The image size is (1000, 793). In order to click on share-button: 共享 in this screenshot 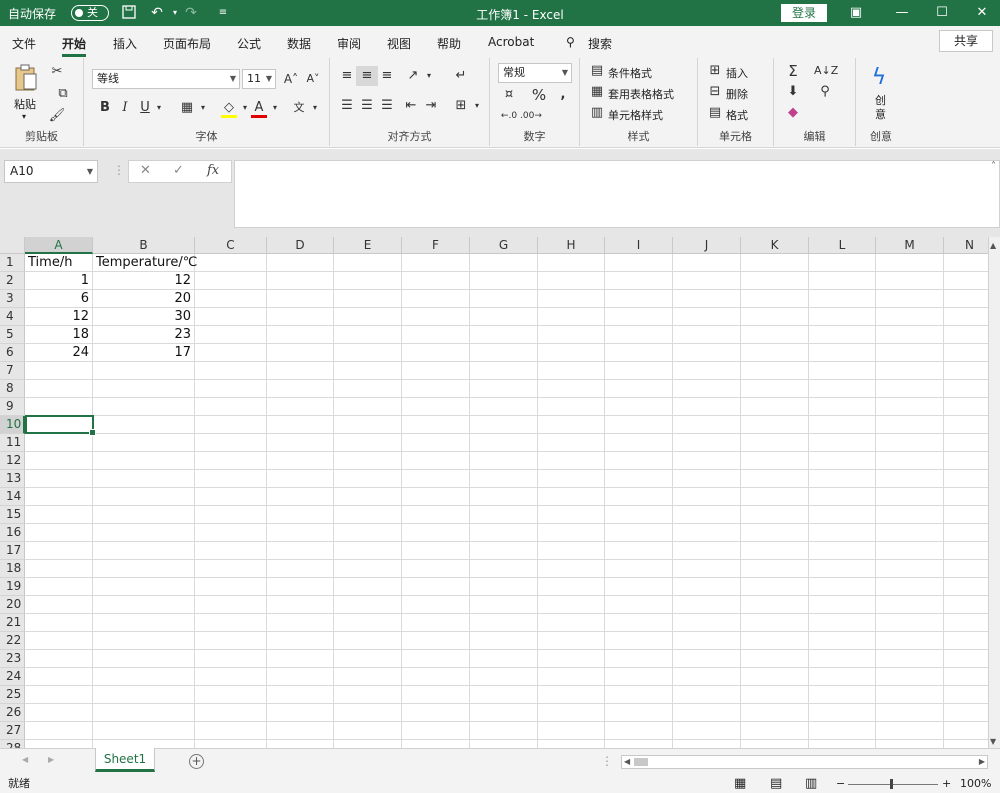, I will do `click(966, 41)`.